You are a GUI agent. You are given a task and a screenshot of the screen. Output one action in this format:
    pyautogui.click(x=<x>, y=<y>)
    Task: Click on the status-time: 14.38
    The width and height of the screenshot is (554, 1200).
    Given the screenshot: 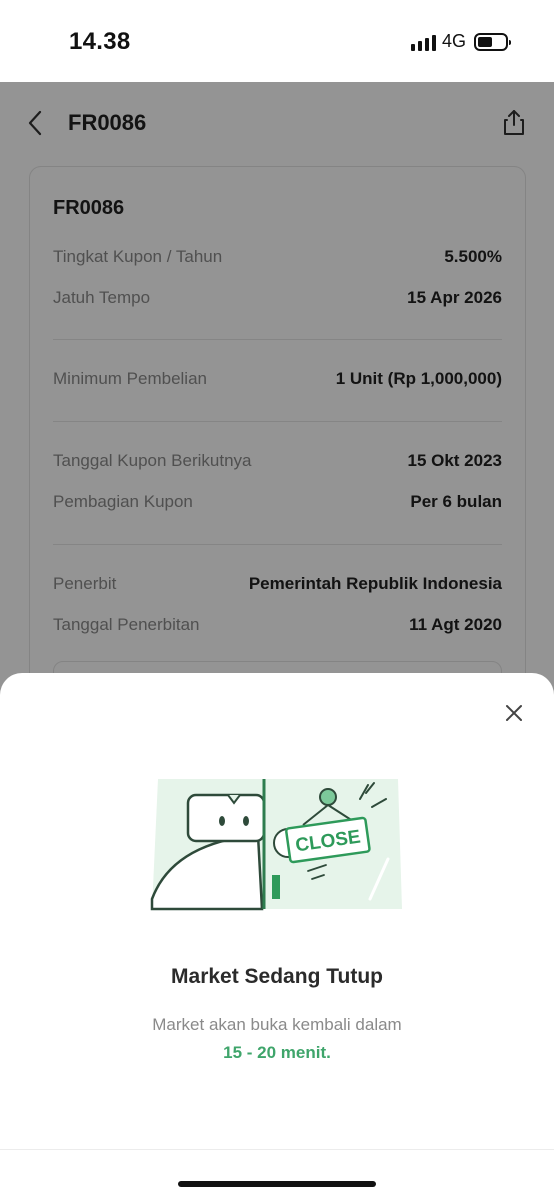 What is the action you would take?
    pyautogui.click(x=100, y=41)
    